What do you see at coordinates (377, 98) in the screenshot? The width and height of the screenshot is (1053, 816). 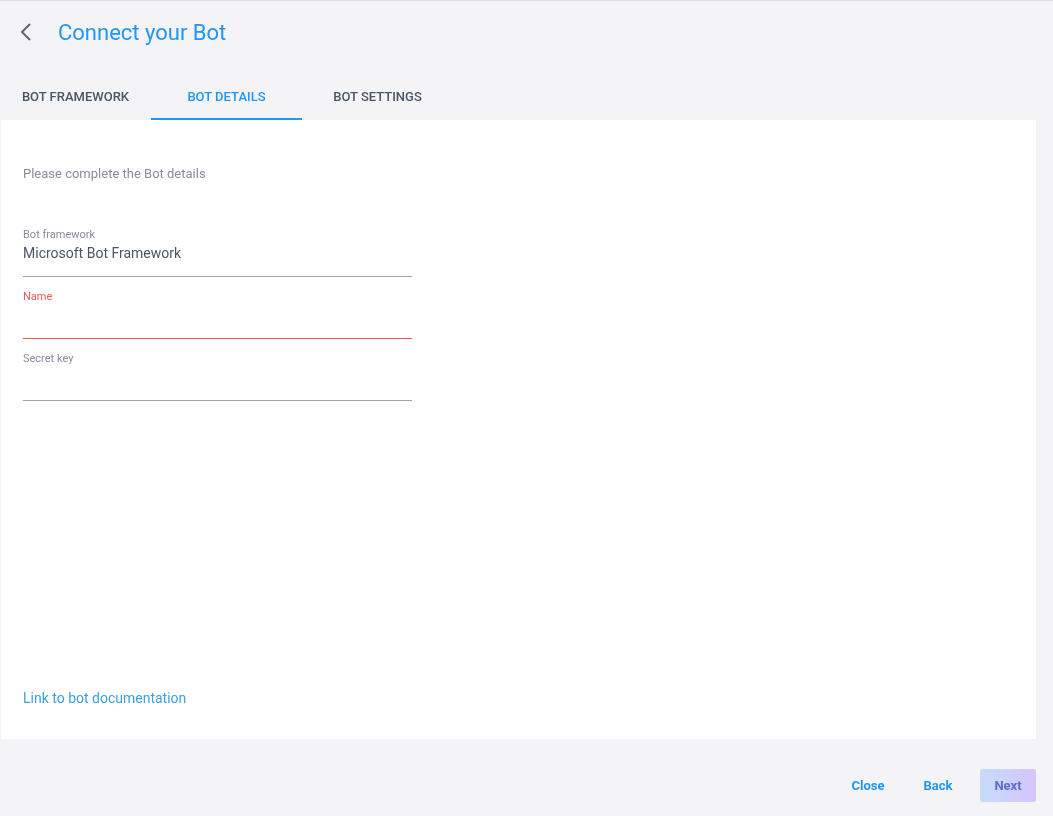 I see `tab: BOT SETTINGS` at bounding box center [377, 98].